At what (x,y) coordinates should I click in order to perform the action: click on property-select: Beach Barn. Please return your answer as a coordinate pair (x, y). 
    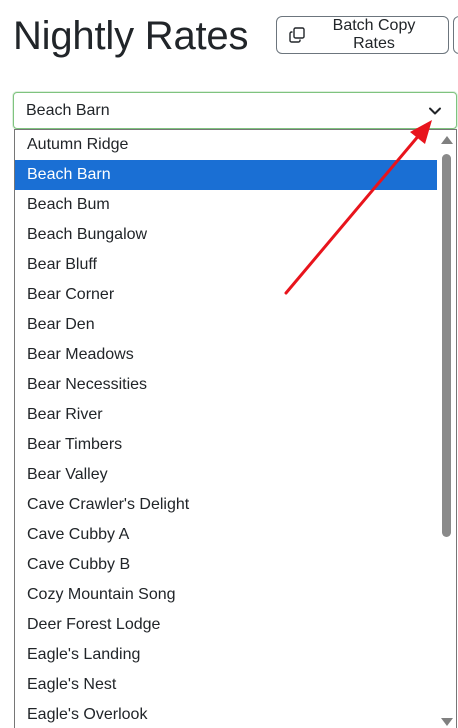
    Looking at the image, I should click on (235, 110).